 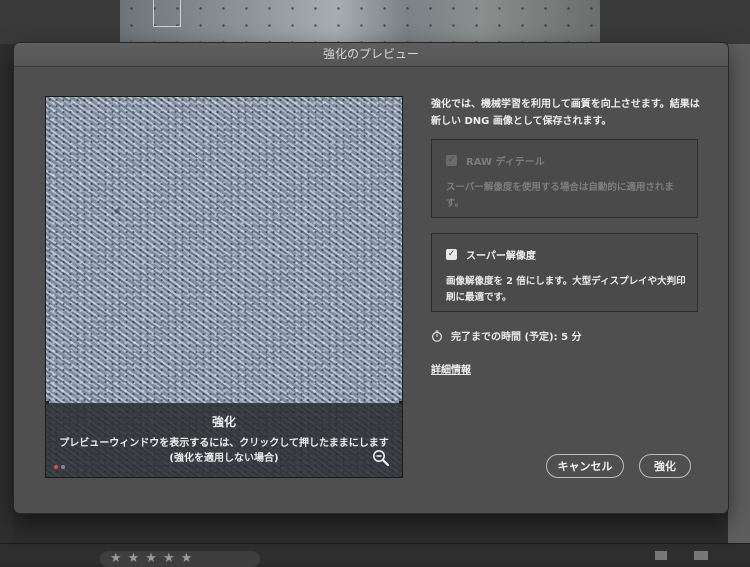 What do you see at coordinates (665, 466) in the screenshot?
I see `enhance-button: 強化` at bounding box center [665, 466].